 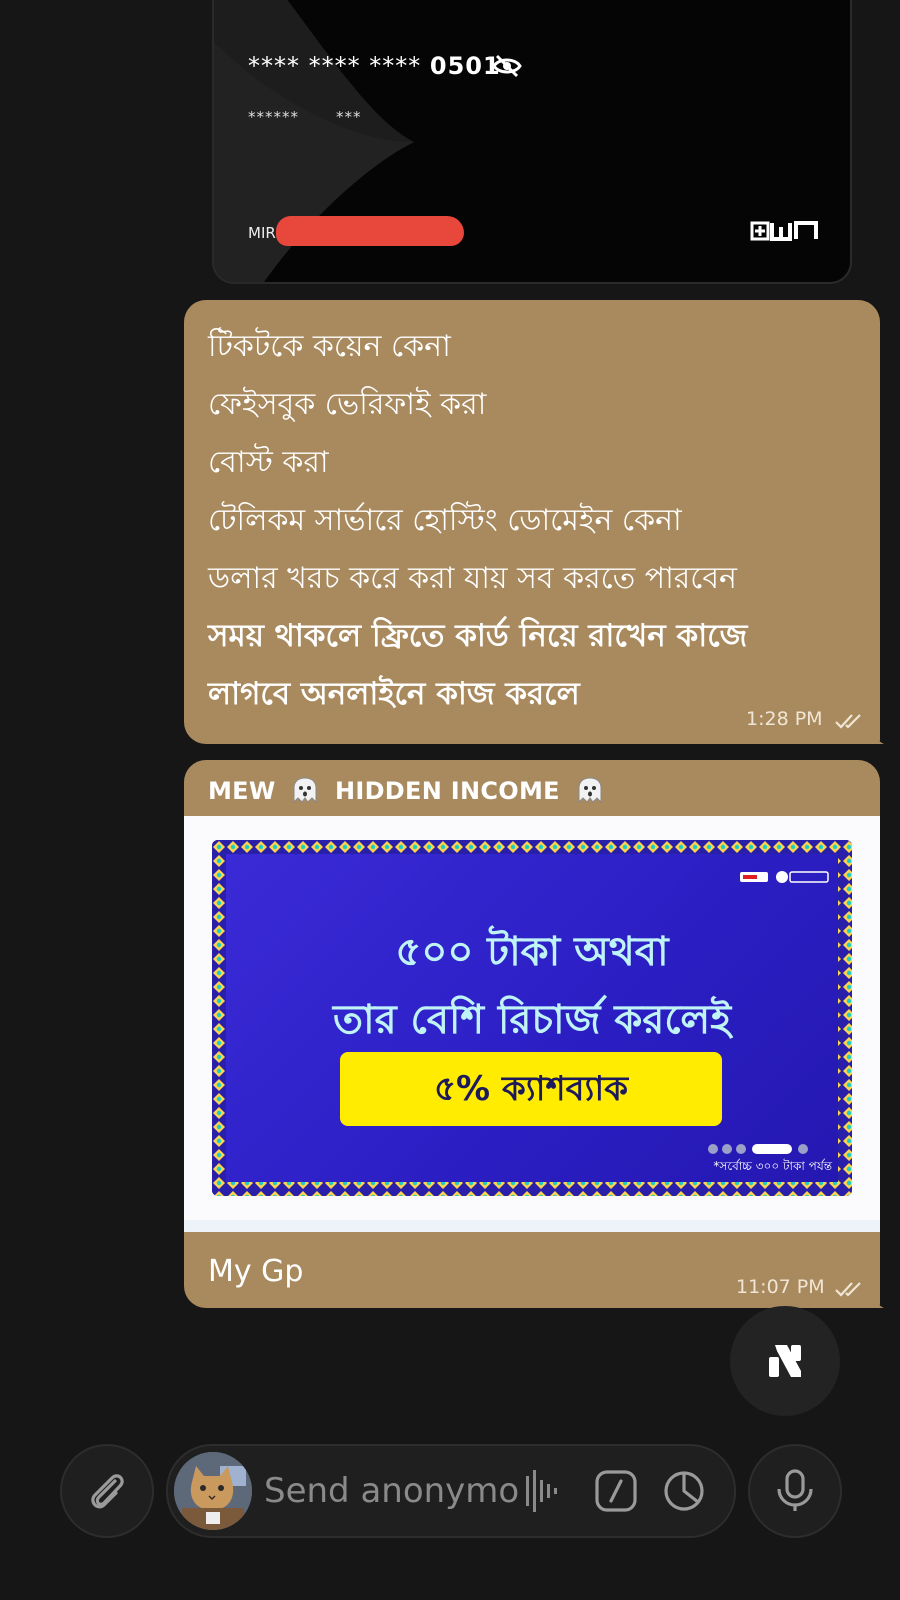 I want to click on voice-wave-icon, so click(x=541, y=1491).